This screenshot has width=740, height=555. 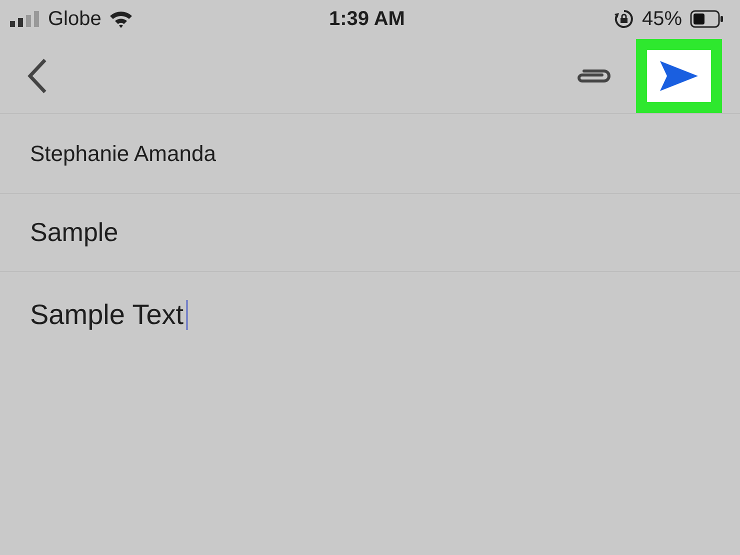 What do you see at coordinates (624, 19) in the screenshot?
I see `rotation-lock-icon` at bounding box center [624, 19].